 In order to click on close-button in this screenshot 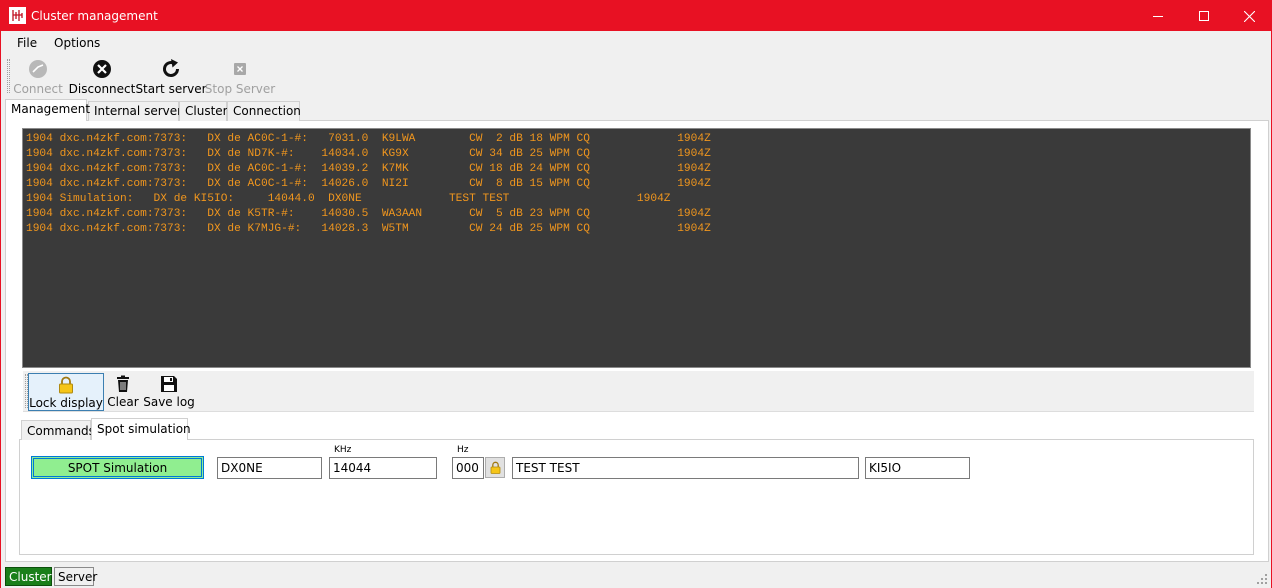, I will do `click(1249, 16)`.